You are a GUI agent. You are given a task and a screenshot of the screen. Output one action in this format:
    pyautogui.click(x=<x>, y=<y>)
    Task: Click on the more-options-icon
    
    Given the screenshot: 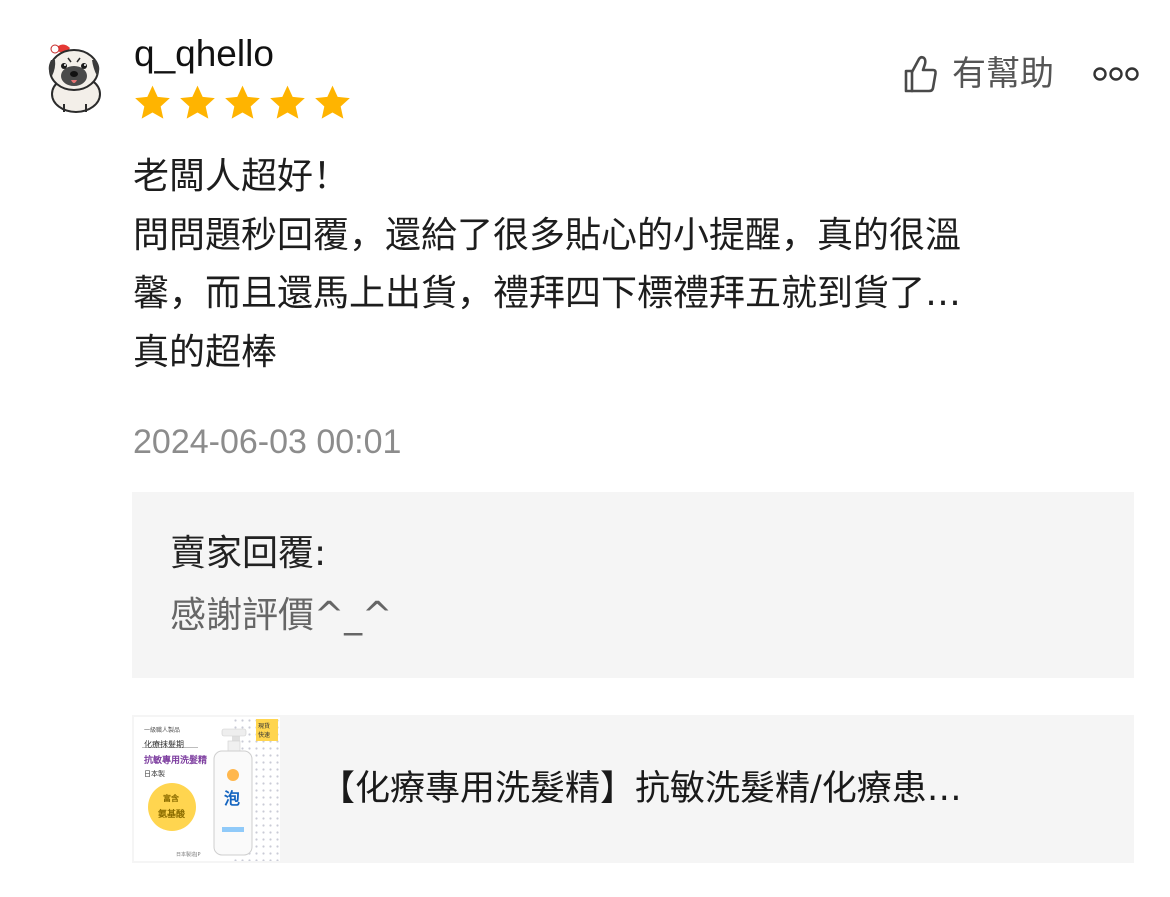 What is the action you would take?
    pyautogui.click(x=1116, y=74)
    